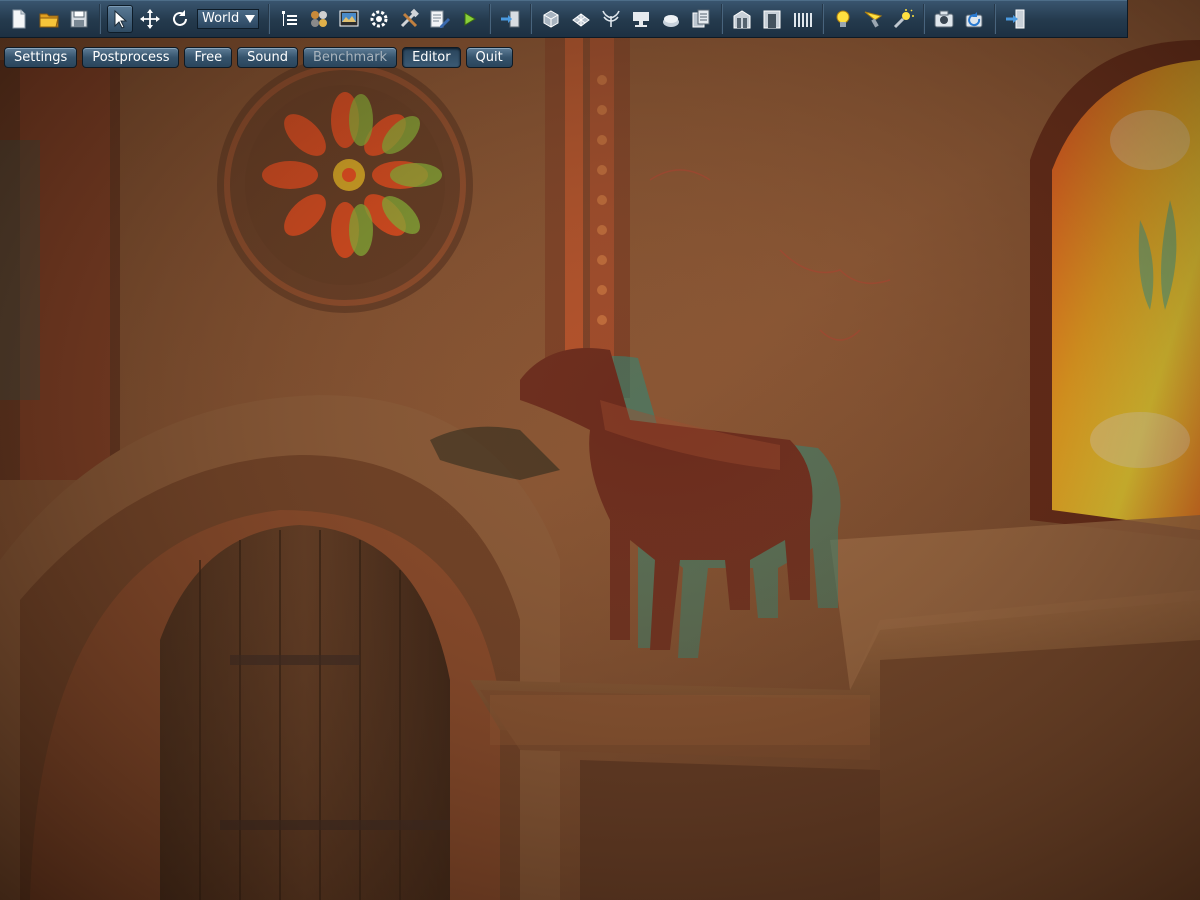 Image resolution: width=1200 pixels, height=900 pixels. I want to click on world-layers-icon, so click(701, 19).